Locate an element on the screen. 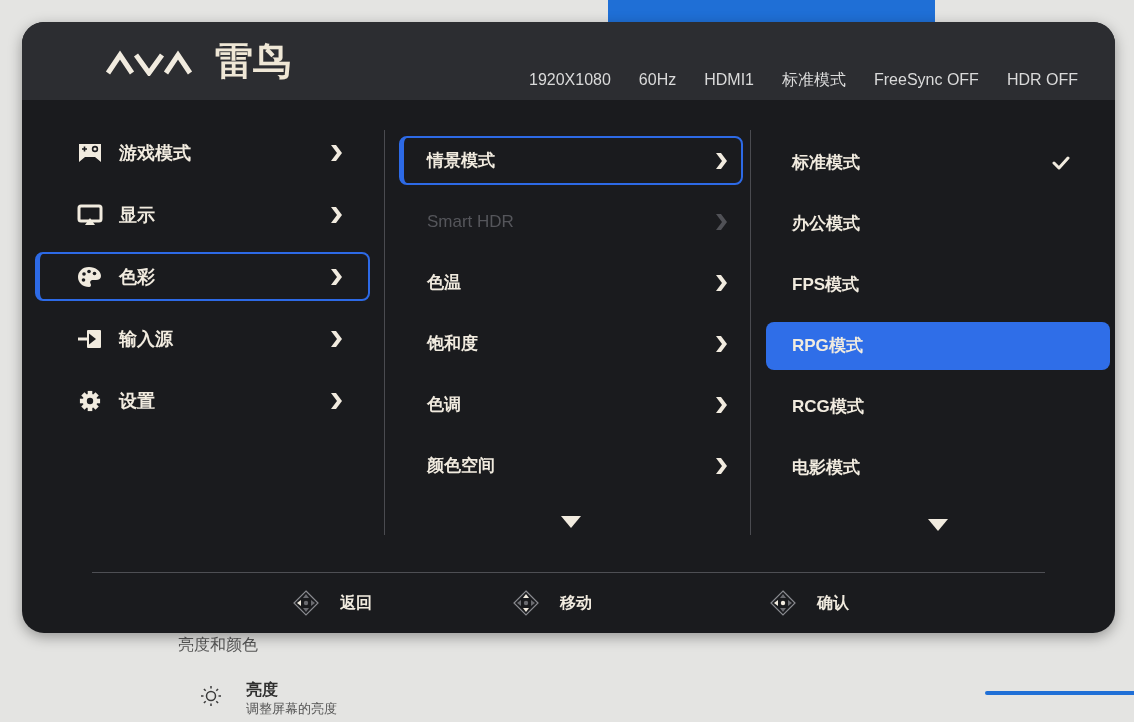  submenu-item: 颜色空间 is located at coordinates (571, 465).